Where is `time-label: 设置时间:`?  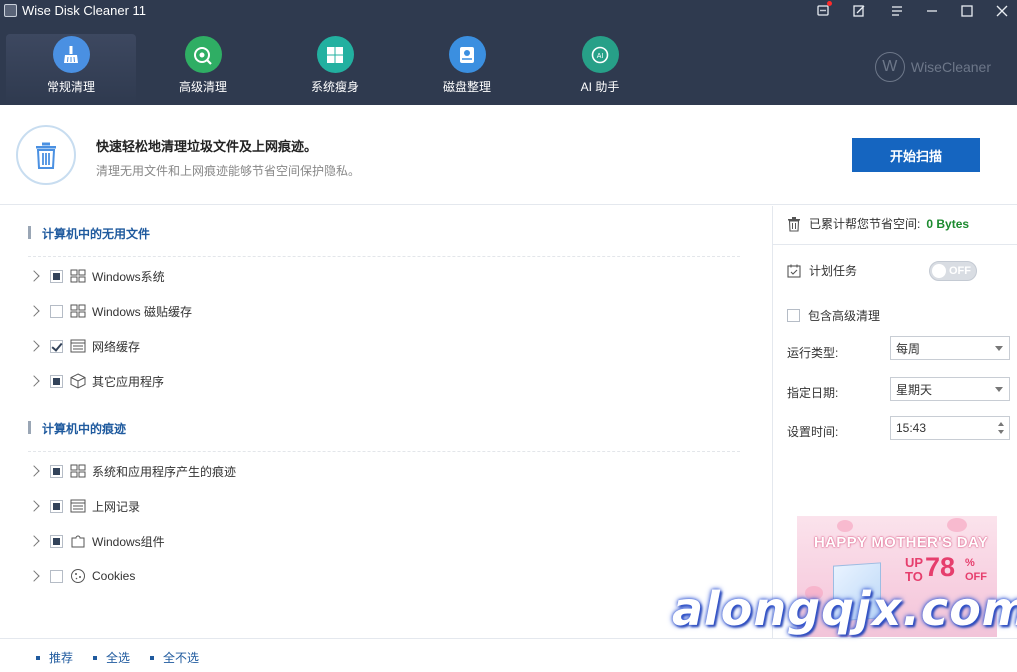
time-label: 设置时间: is located at coordinates (813, 432).